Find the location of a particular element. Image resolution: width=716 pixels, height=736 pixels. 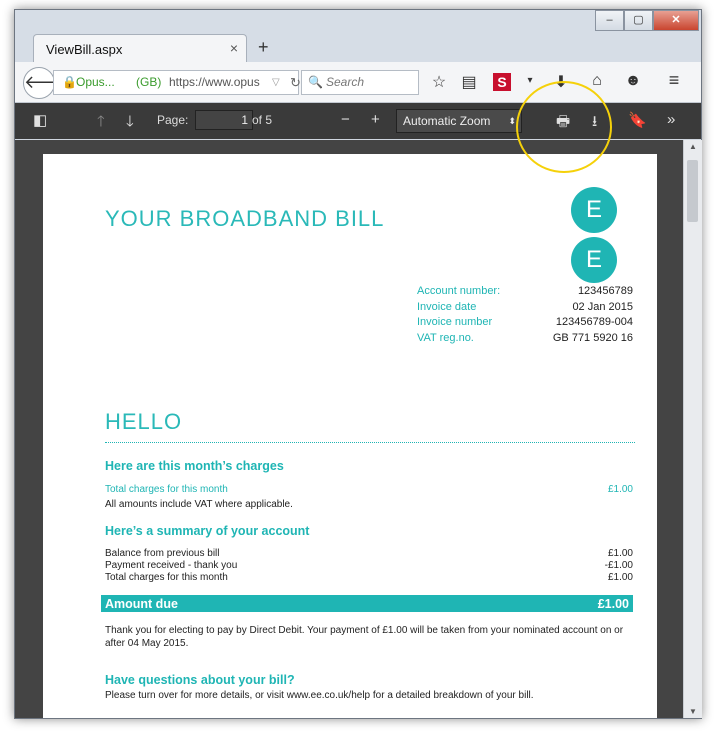

maximize-button: ▢ is located at coordinates (638, 20).